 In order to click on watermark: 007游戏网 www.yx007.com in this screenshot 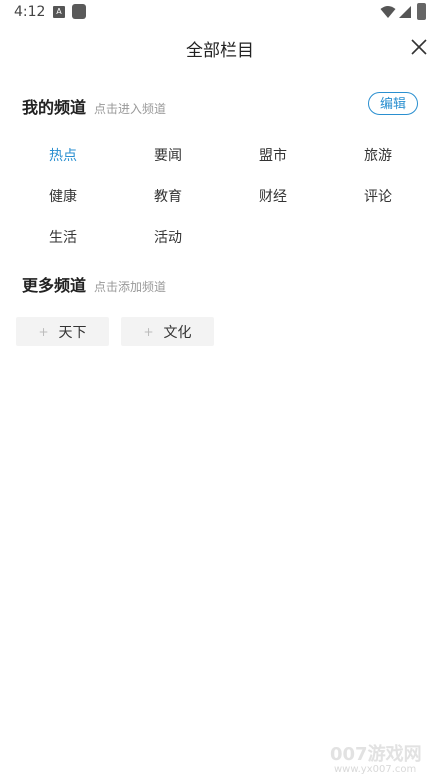, I will do `click(382, 760)`.